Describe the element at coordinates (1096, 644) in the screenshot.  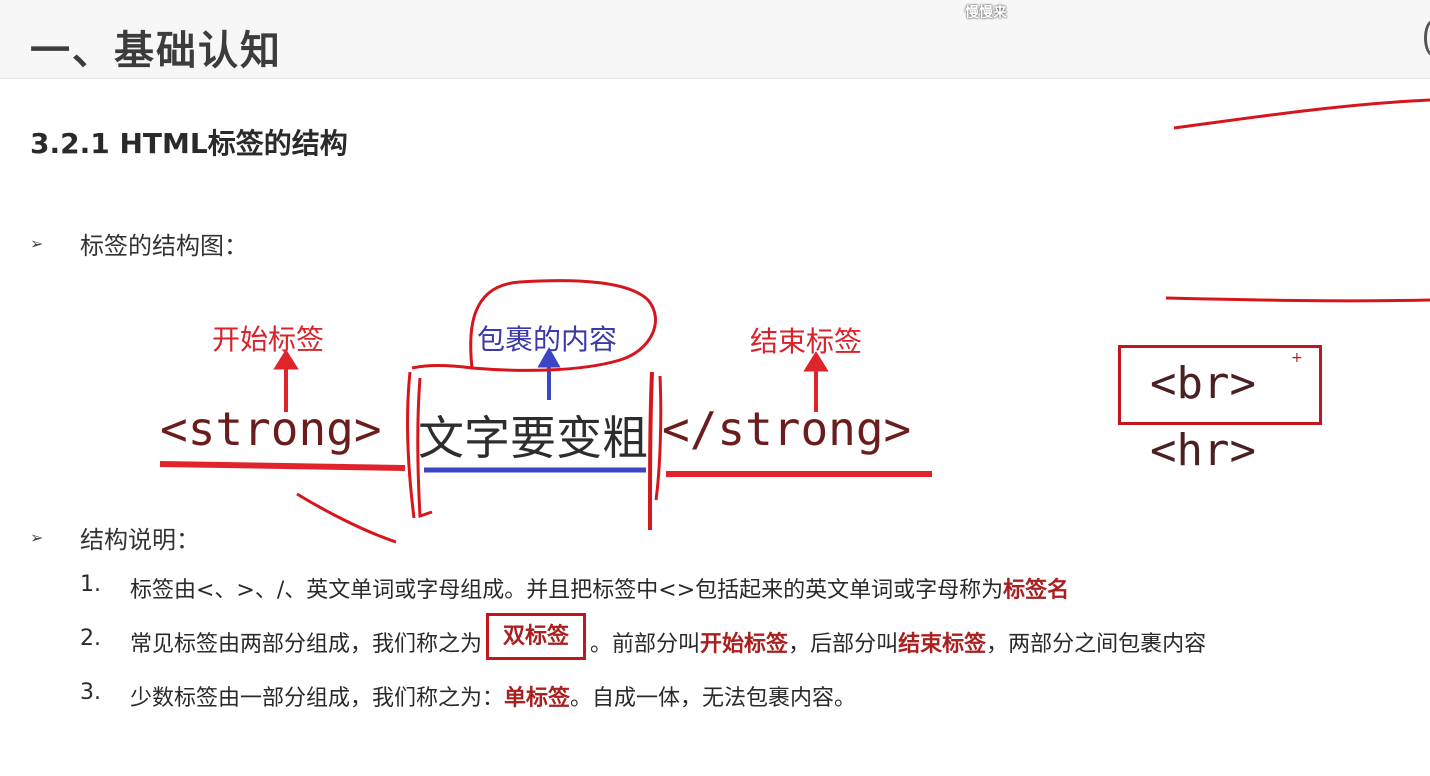
I see `list-text-part: ，两部分之间包裹内容` at that location.